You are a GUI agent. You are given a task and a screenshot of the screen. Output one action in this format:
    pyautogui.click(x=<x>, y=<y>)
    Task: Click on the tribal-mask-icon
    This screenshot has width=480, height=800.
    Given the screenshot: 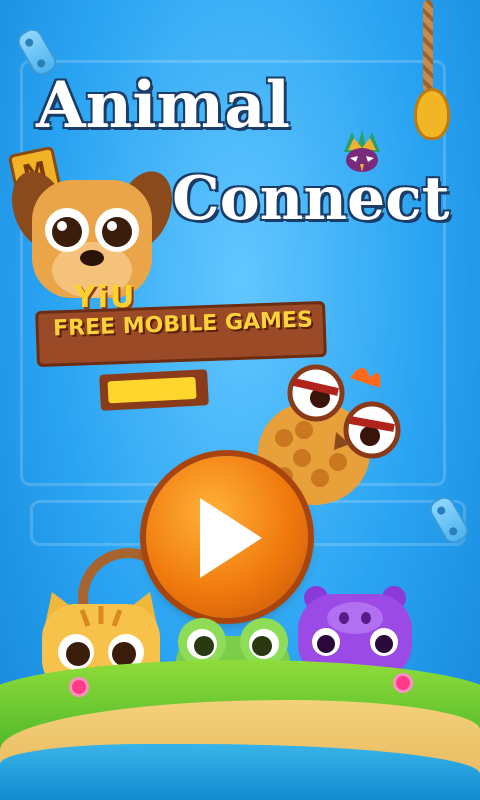 What is the action you would take?
    pyautogui.click(x=362, y=151)
    